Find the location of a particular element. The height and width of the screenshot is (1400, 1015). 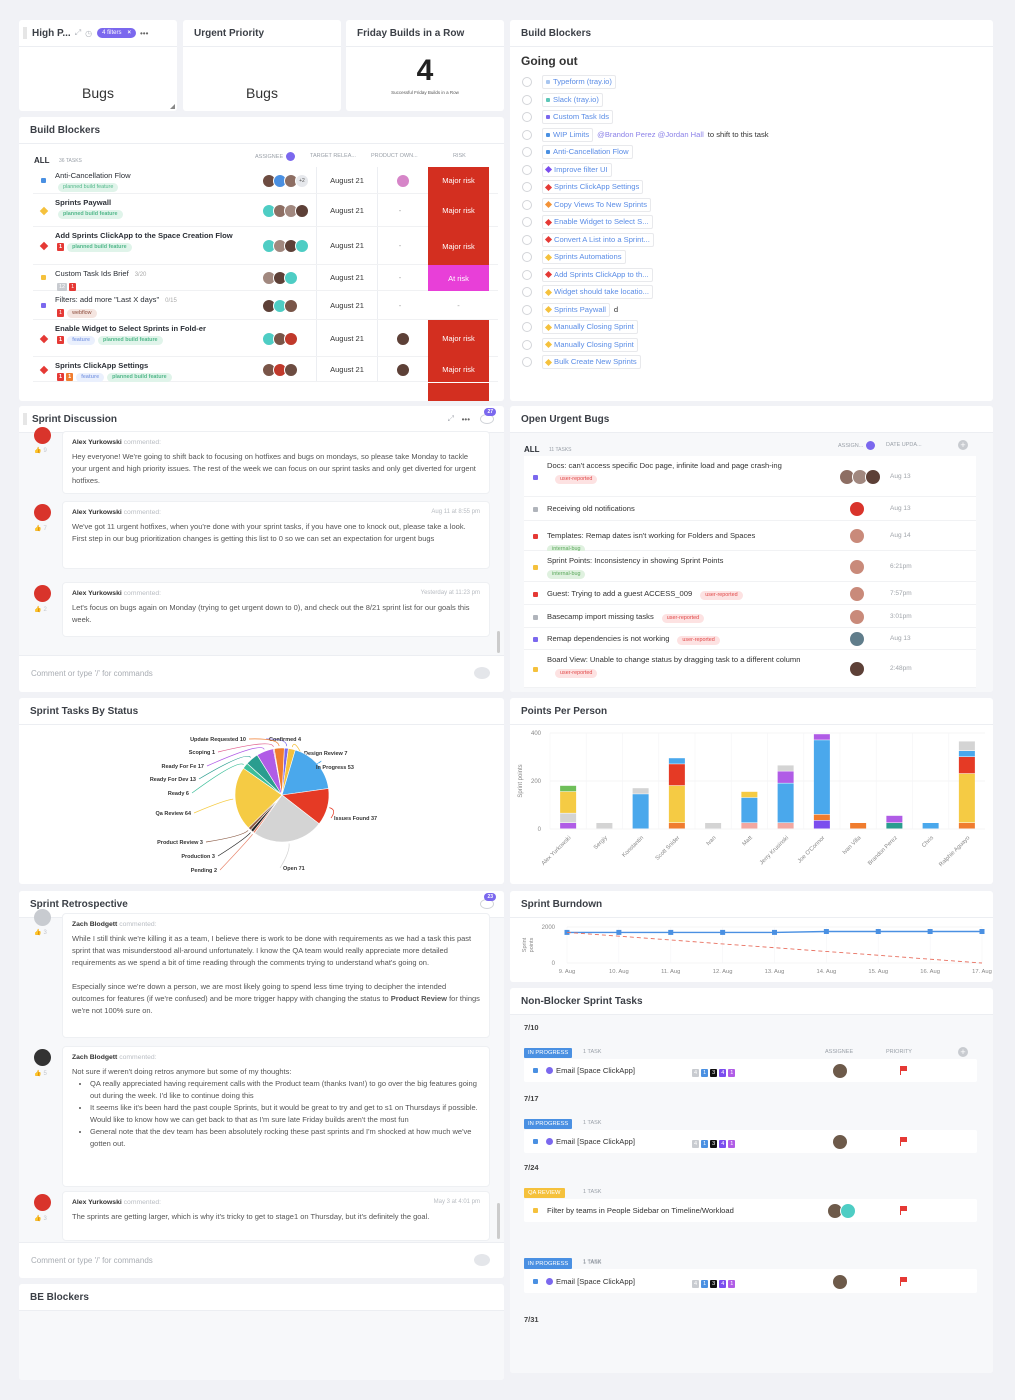

drag-handle-icon is located at coordinates (25, 33).